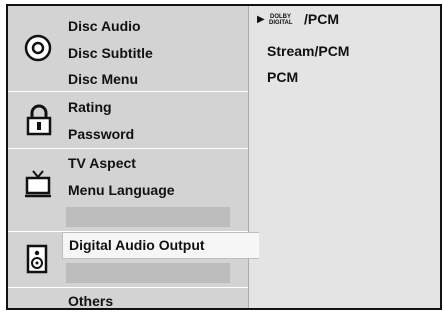 This screenshot has width=444, height=314. What do you see at coordinates (104, 26) in the screenshot?
I see `menu-item-disc-audio: Disc Audio` at bounding box center [104, 26].